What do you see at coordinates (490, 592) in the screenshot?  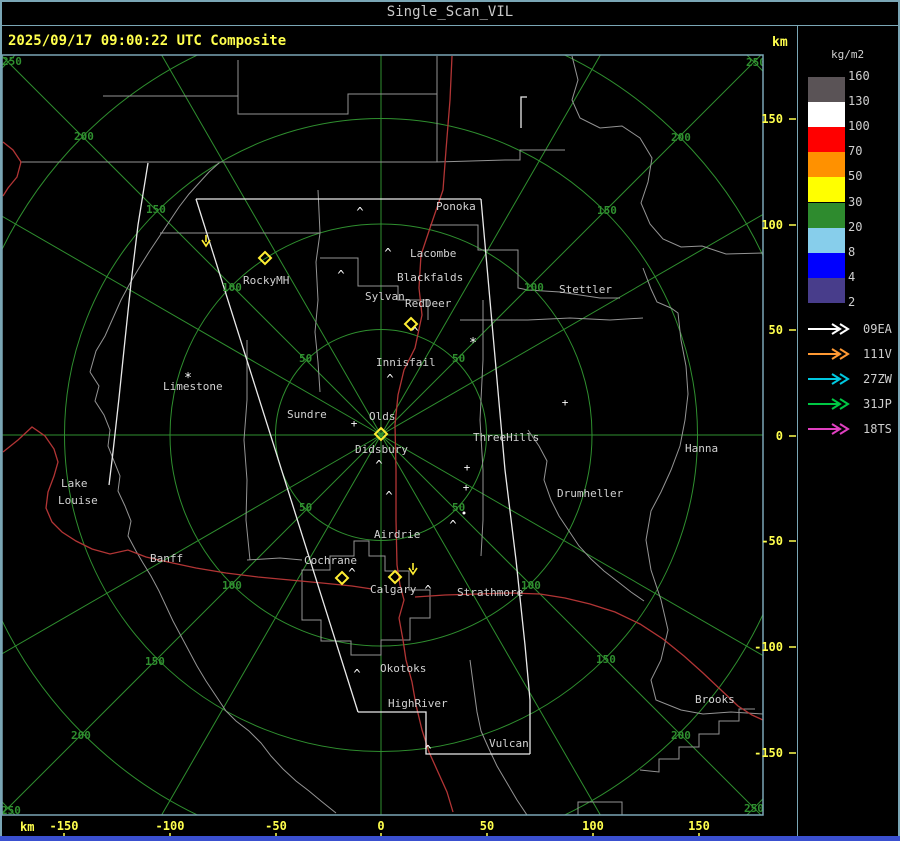 I see `city-label: Strathmore` at bounding box center [490, 592].